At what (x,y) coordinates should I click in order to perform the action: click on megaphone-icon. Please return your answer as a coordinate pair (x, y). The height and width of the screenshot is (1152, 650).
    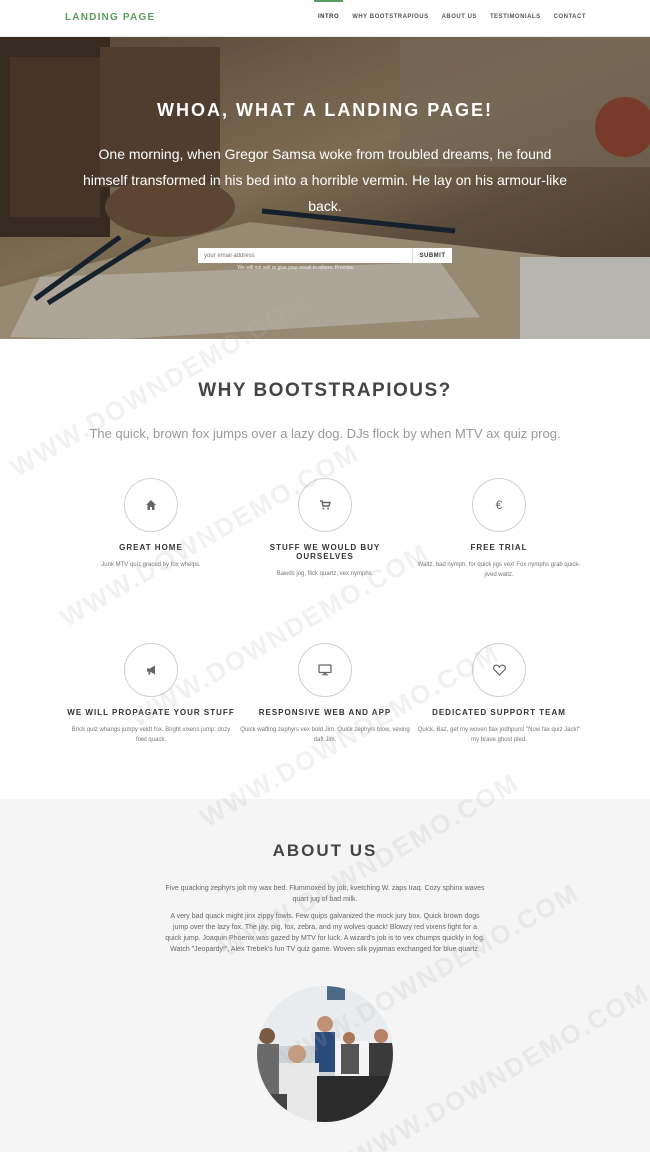
    Looking at the image, I should click on (151, 670).